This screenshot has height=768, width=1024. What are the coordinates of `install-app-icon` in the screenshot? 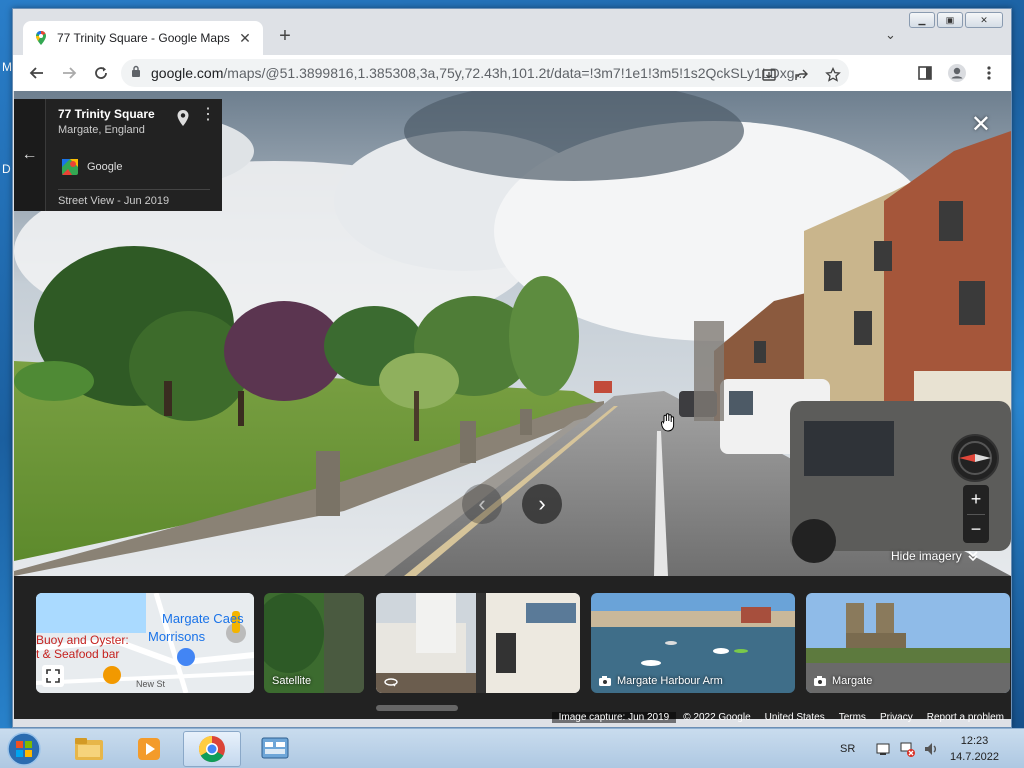 It's located at (769, 75).